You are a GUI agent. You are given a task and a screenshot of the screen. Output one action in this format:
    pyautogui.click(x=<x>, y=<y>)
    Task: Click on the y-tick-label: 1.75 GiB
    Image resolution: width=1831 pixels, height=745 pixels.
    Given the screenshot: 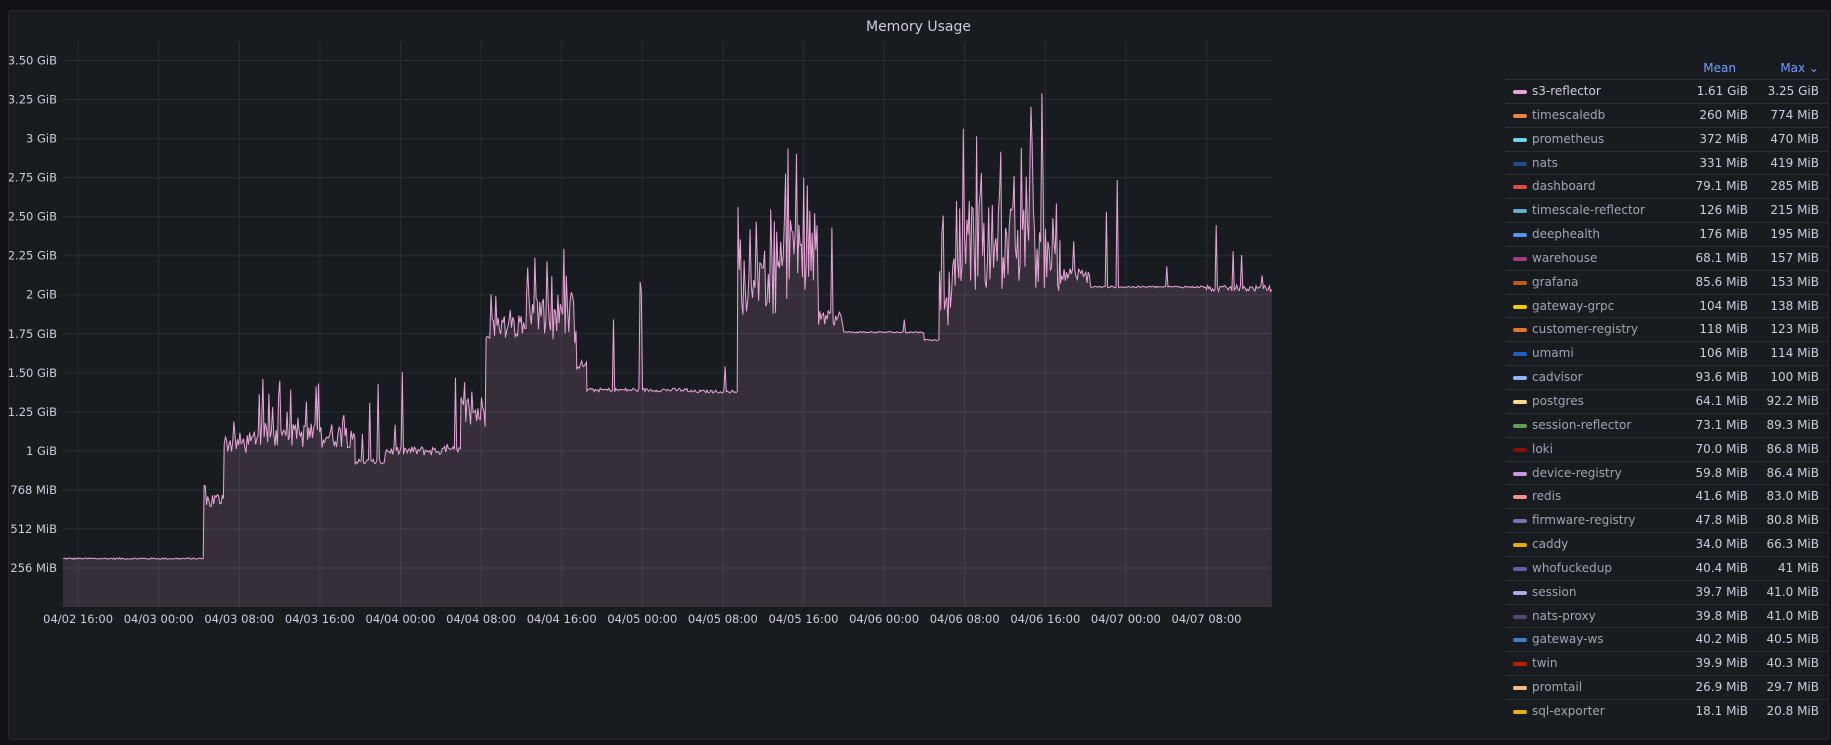 What is the action you would take?
    pyautogui.click(x=33, y=334)
    